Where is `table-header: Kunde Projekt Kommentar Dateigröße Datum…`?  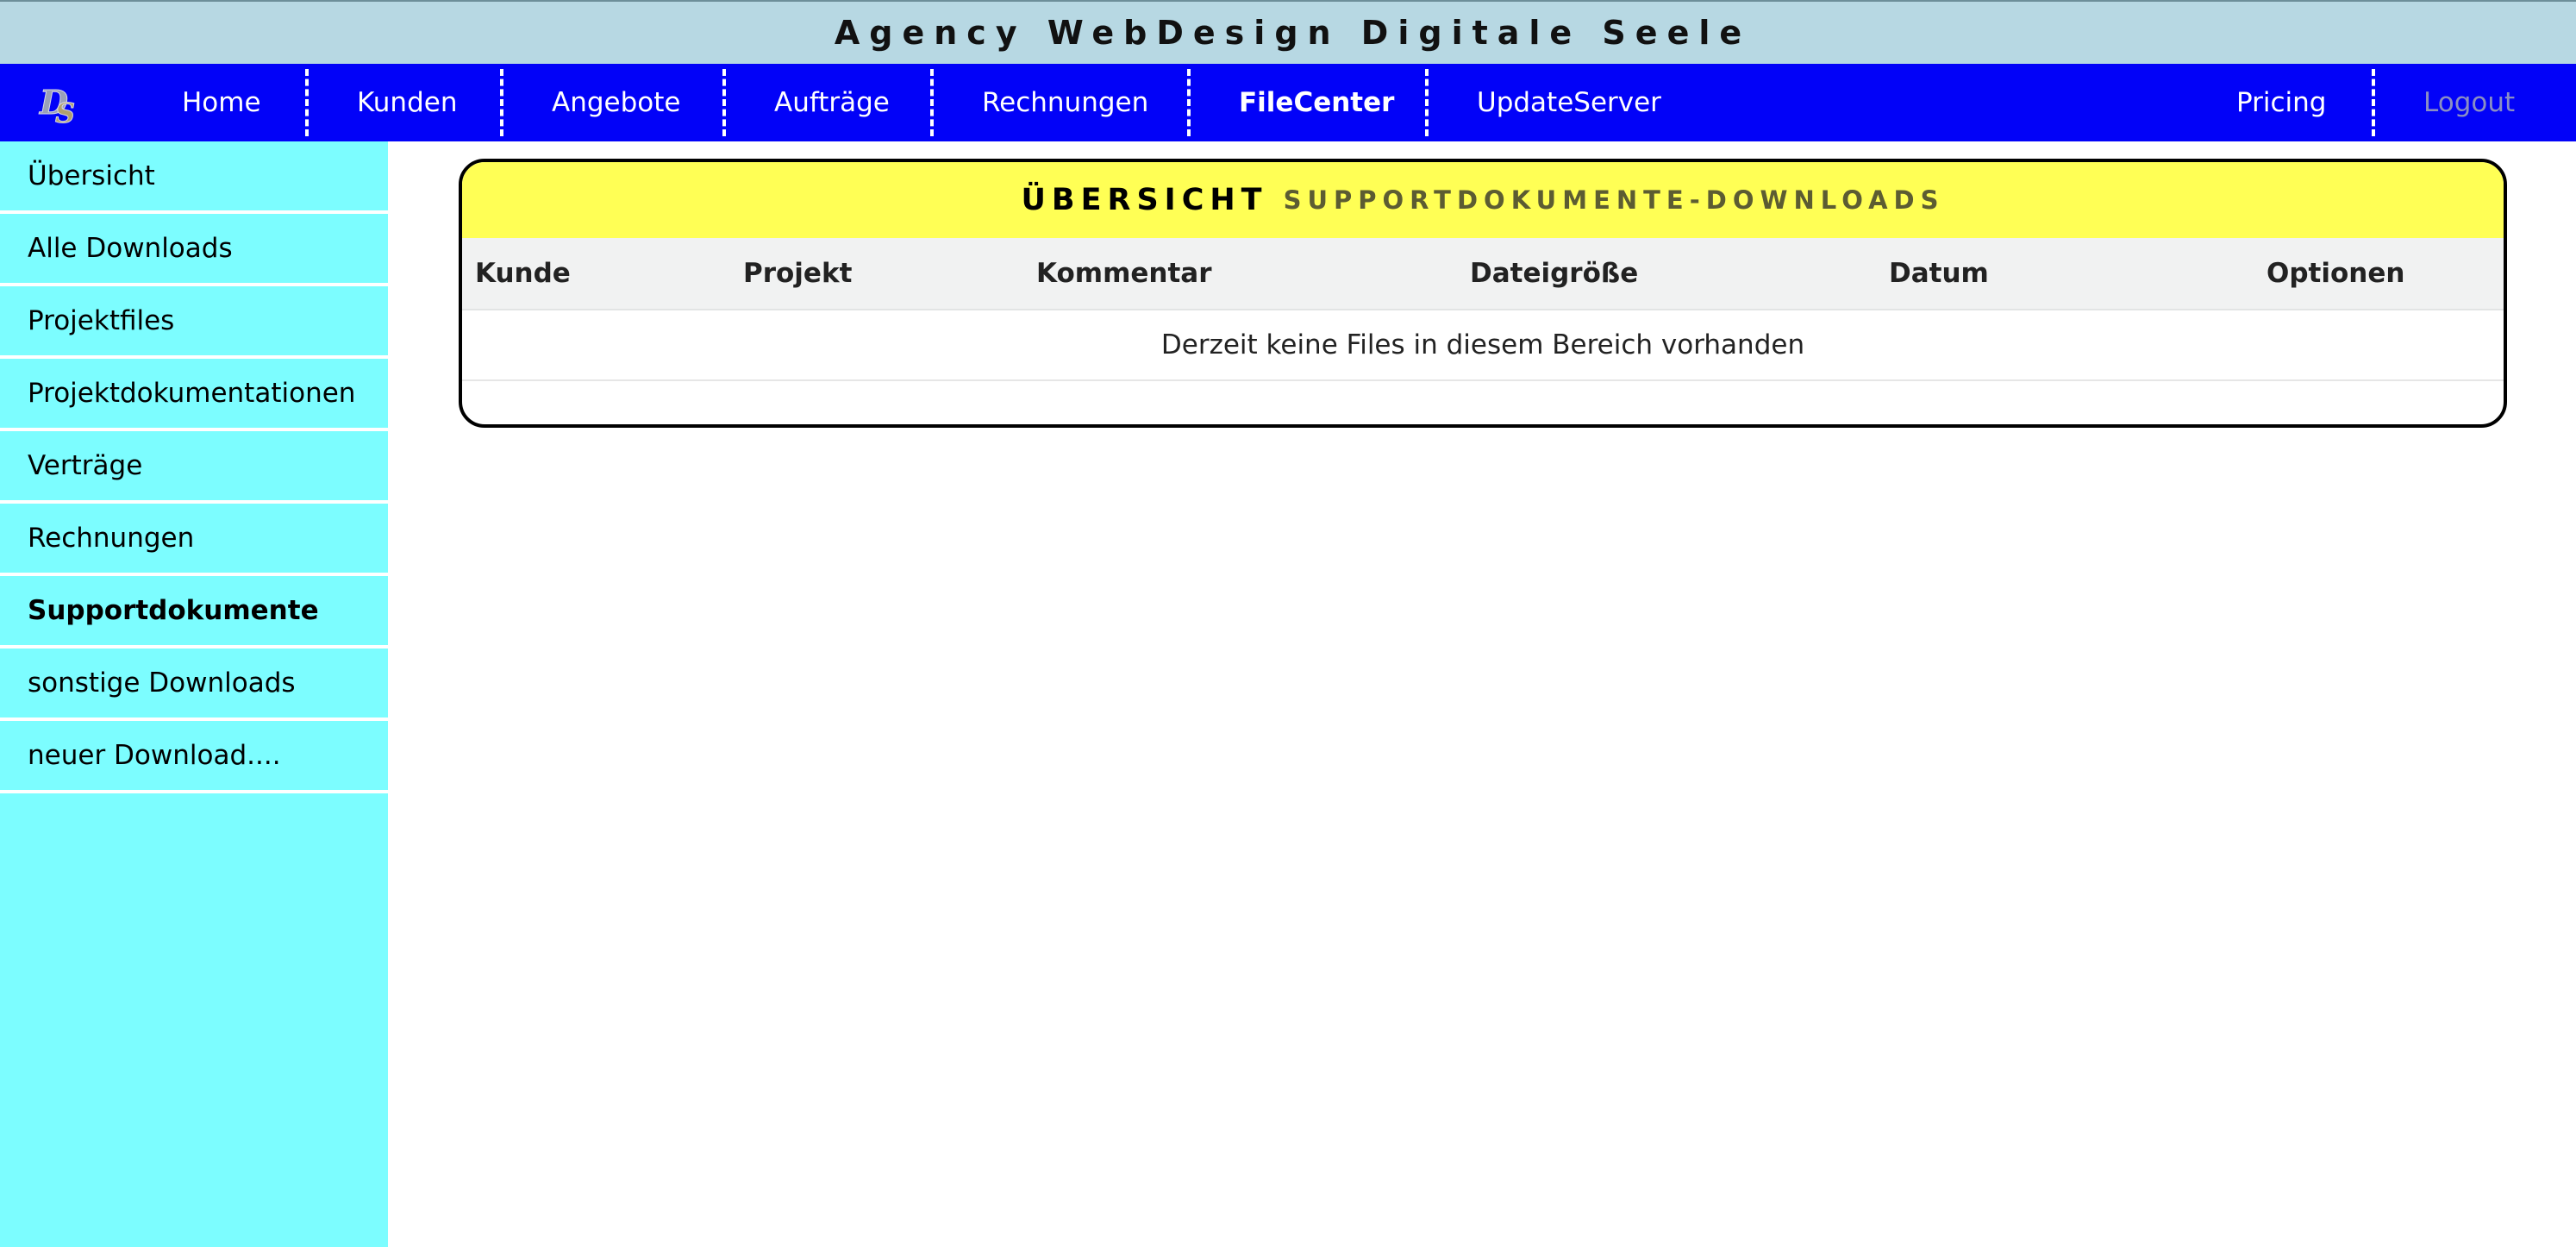 table-header: Kunde Projekt Kommentar Dateigröße Datum… is located at coordinates (1483, 274).